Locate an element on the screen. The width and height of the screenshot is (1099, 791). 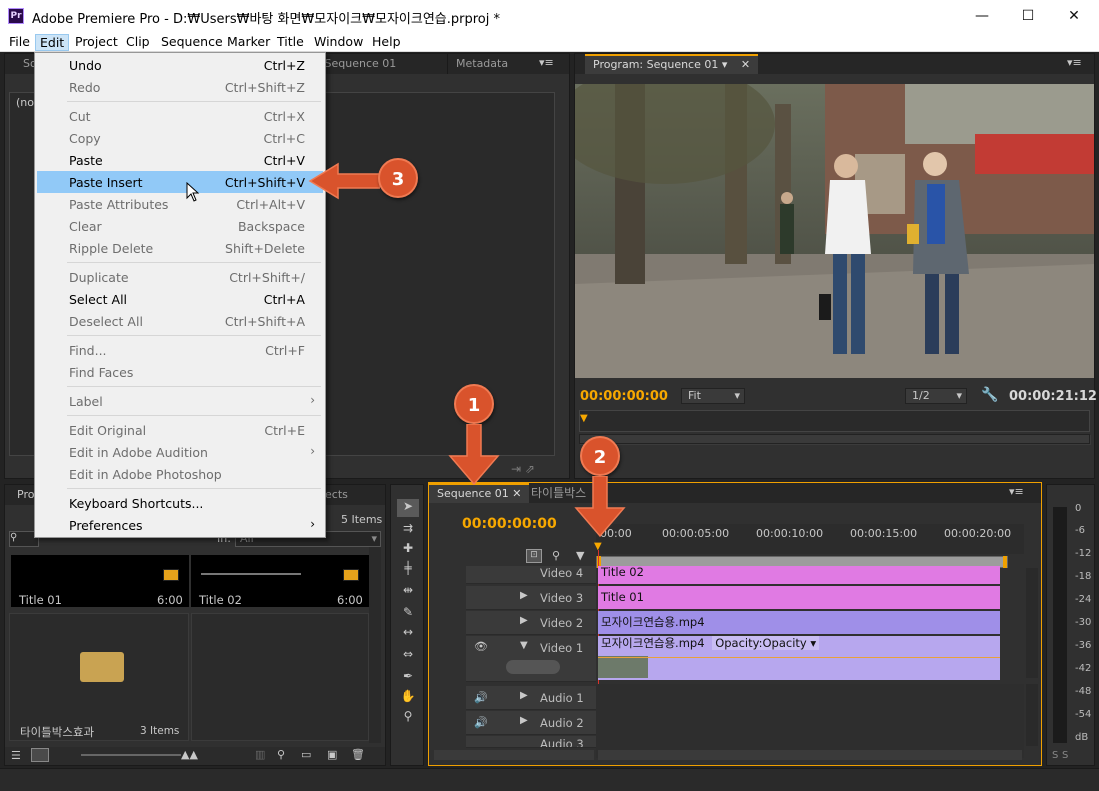
resolution-dropdown: 1/2 ▾ is located at coordinates (936, 396).